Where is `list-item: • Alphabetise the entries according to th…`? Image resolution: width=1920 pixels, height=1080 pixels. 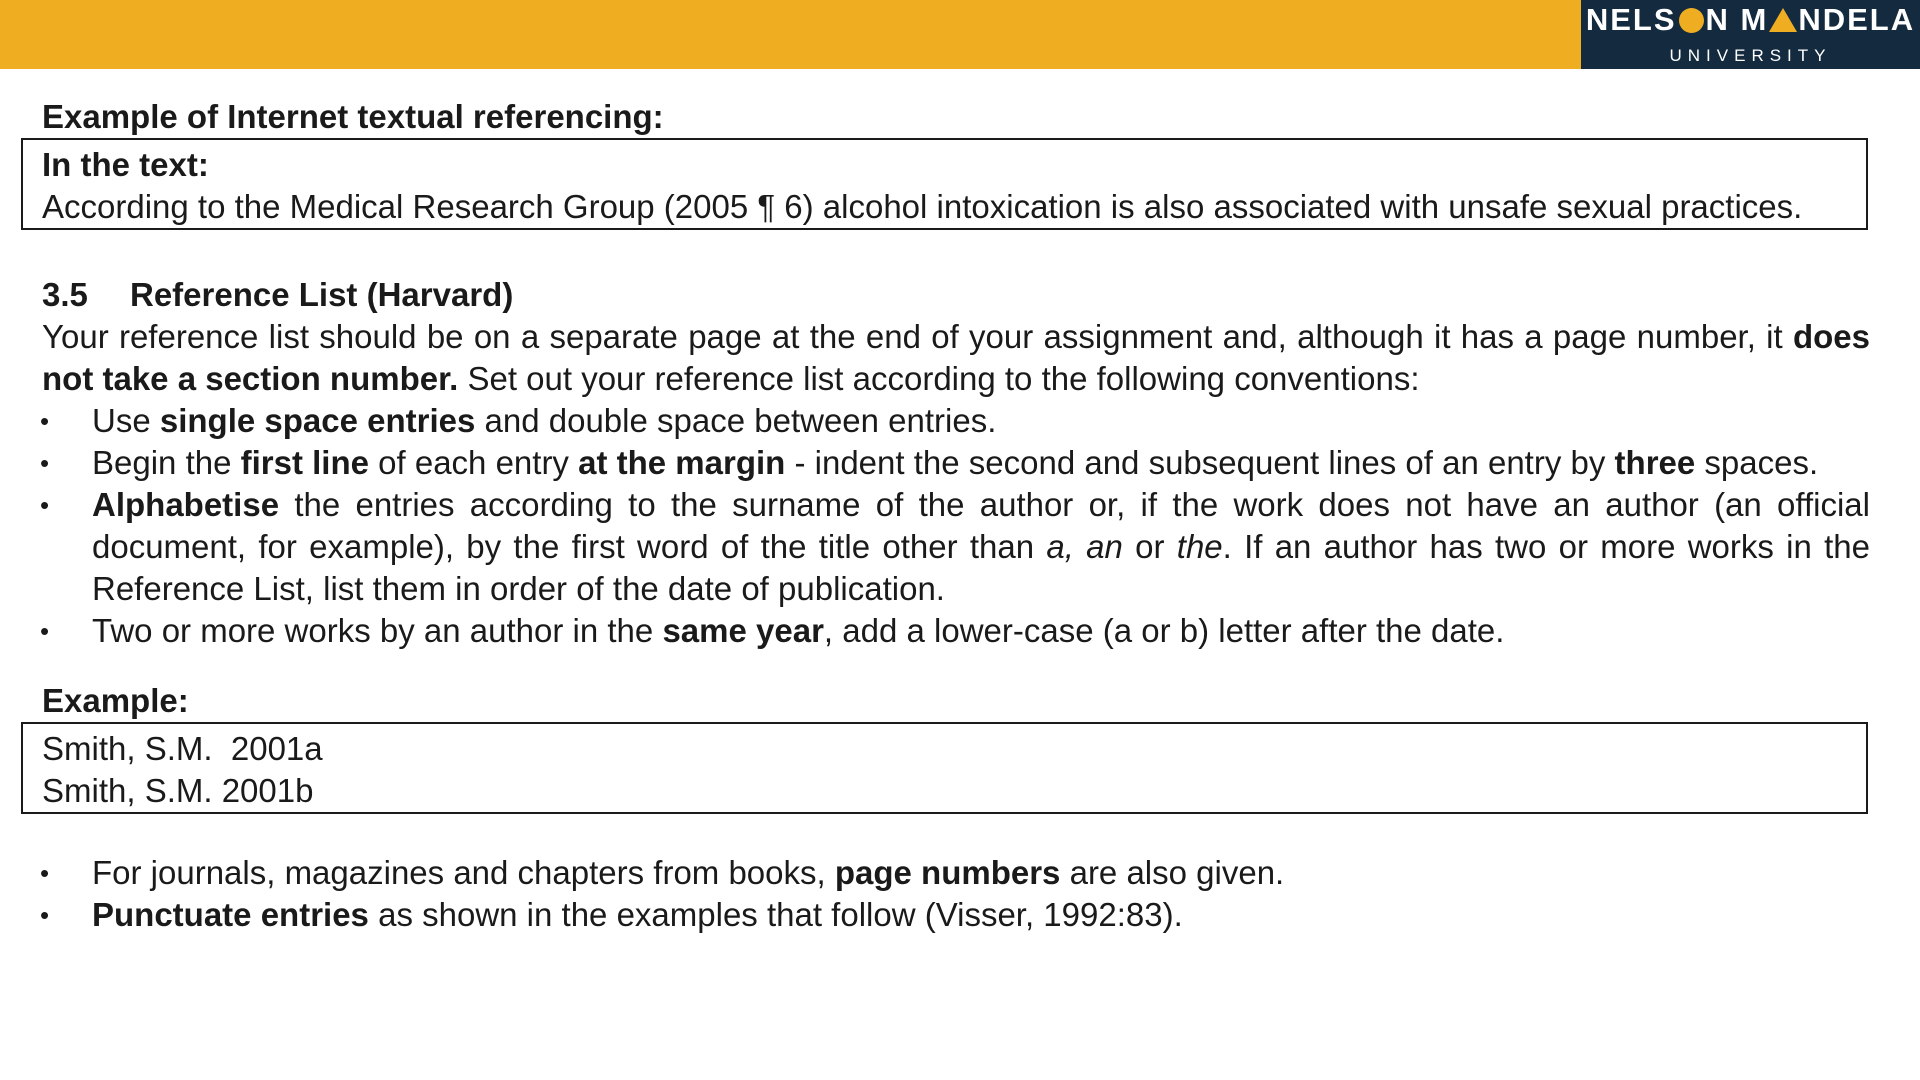 list-item: • Alphabetise the entries according to th… is located at coordinates (955, 546).